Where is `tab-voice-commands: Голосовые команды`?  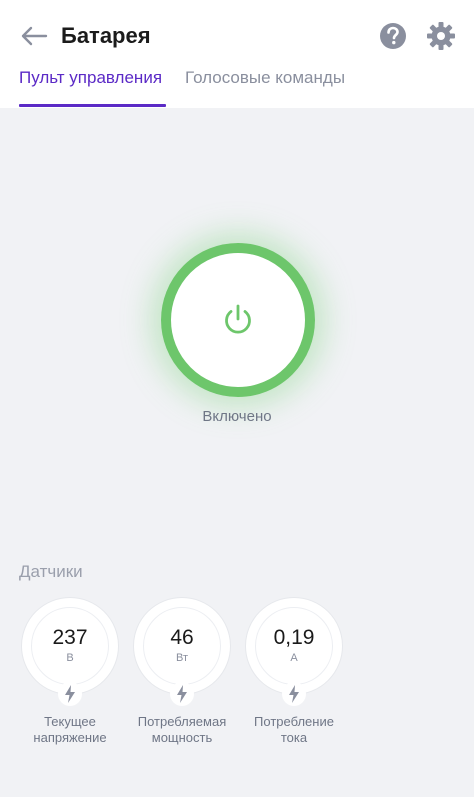
tab-voice-commands: Голосовые команды is located at coordinates (265, 78).